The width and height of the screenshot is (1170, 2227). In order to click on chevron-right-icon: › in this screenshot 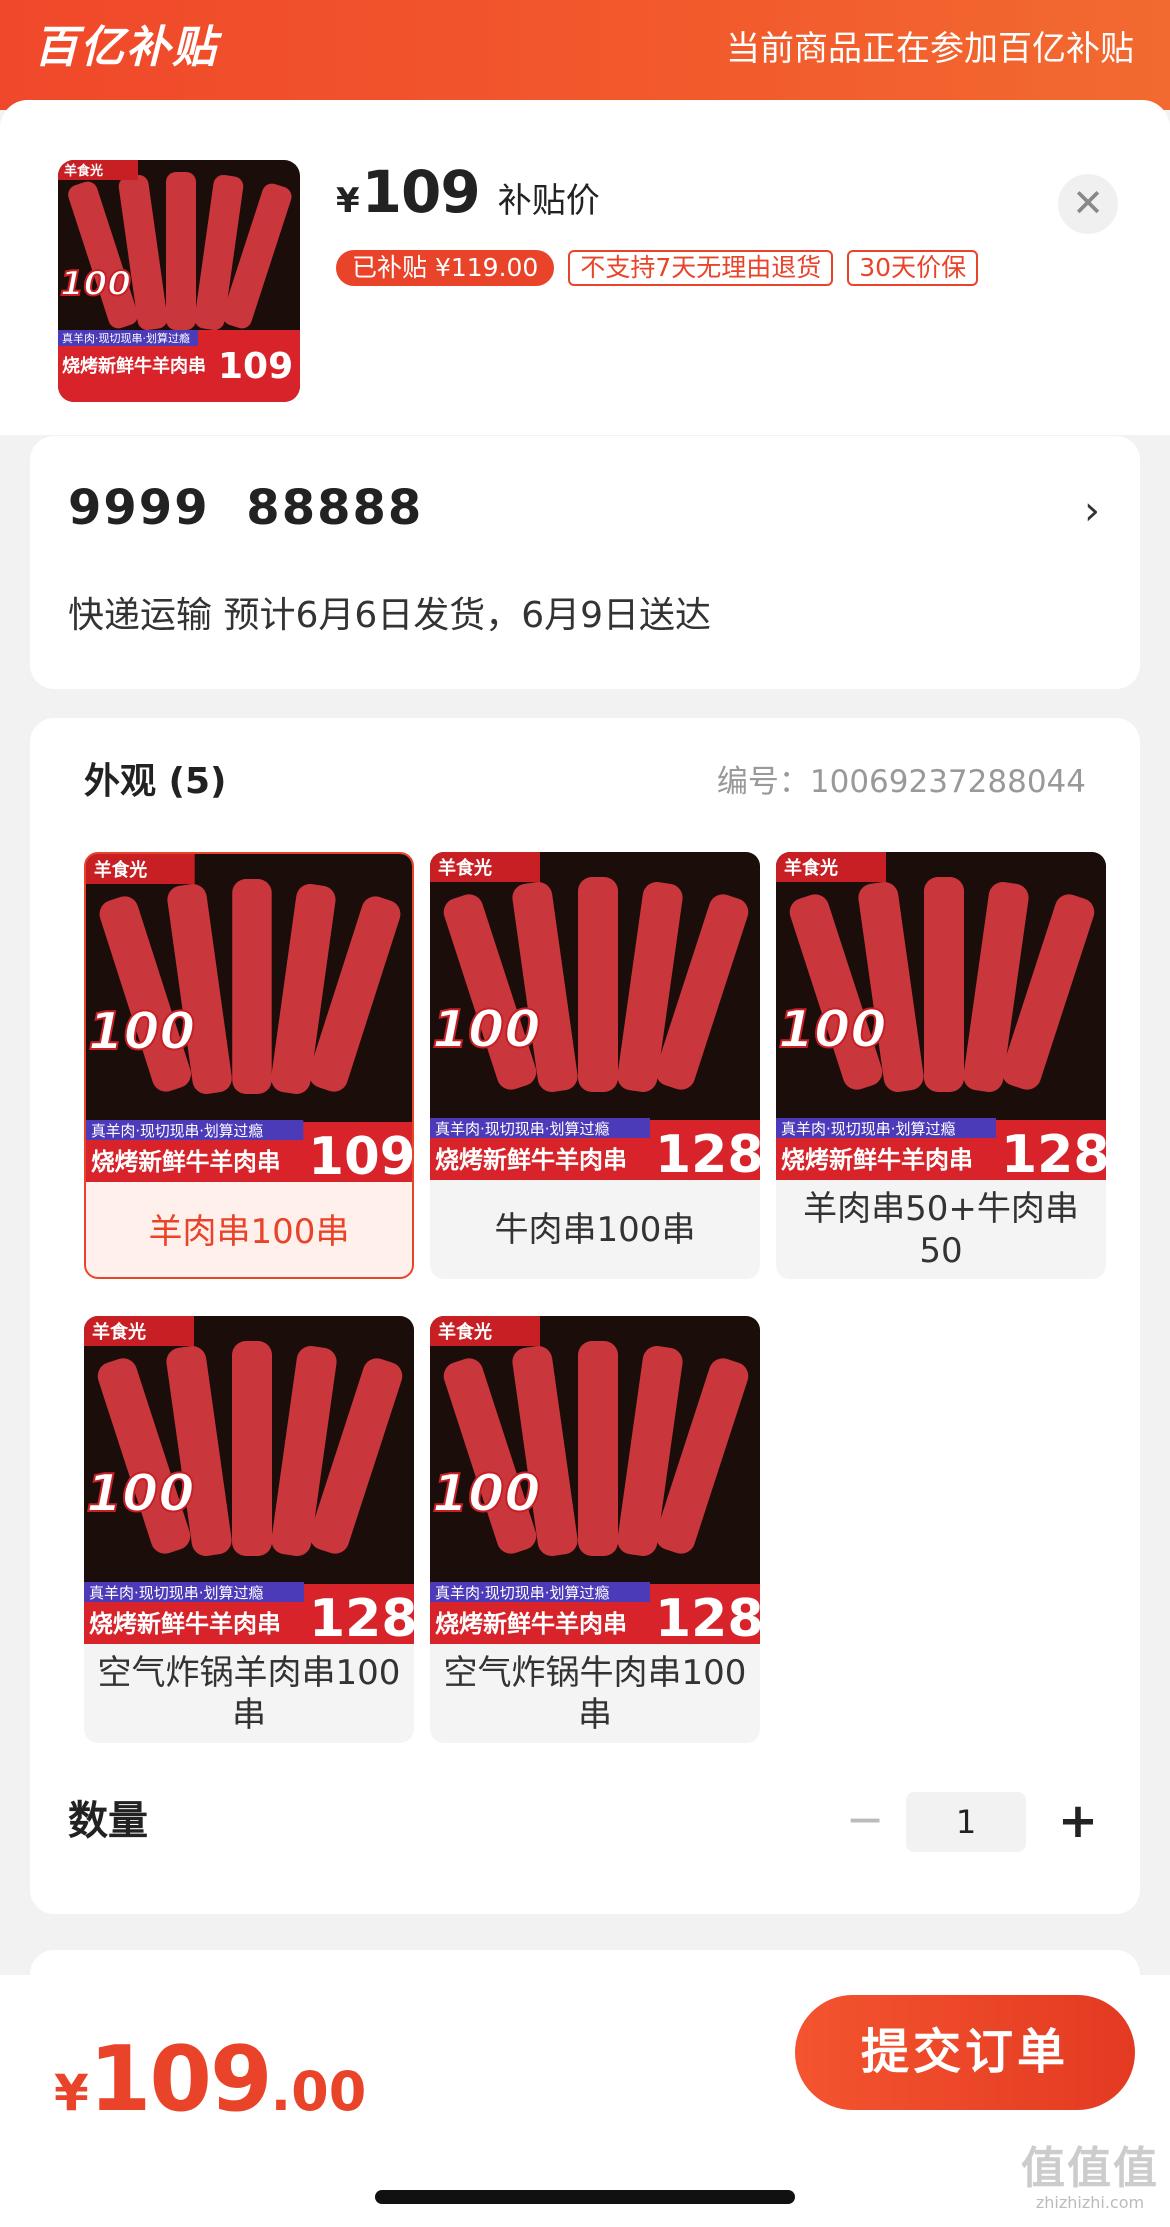, I will do `click(1092, 511)`.